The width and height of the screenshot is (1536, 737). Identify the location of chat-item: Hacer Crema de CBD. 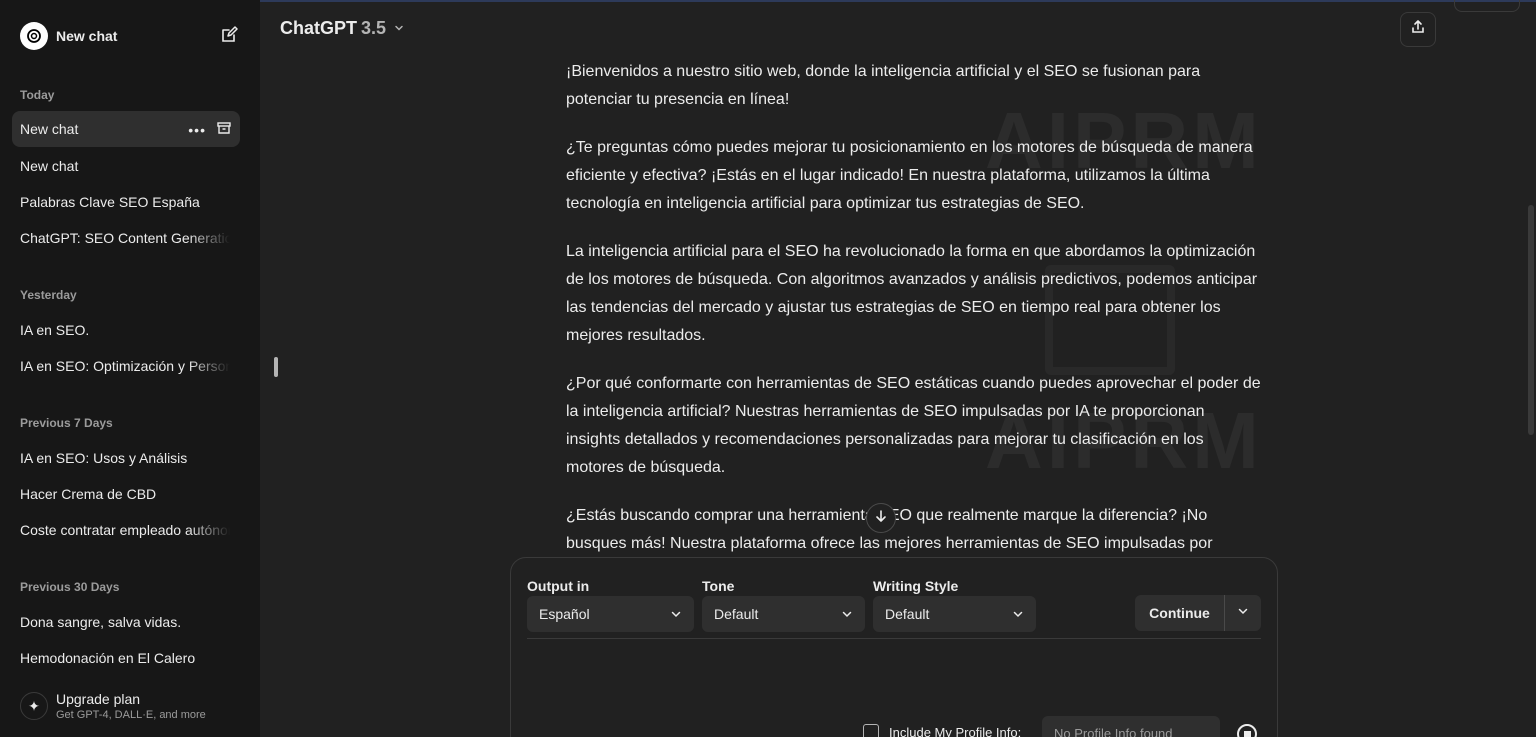
(126, 494).